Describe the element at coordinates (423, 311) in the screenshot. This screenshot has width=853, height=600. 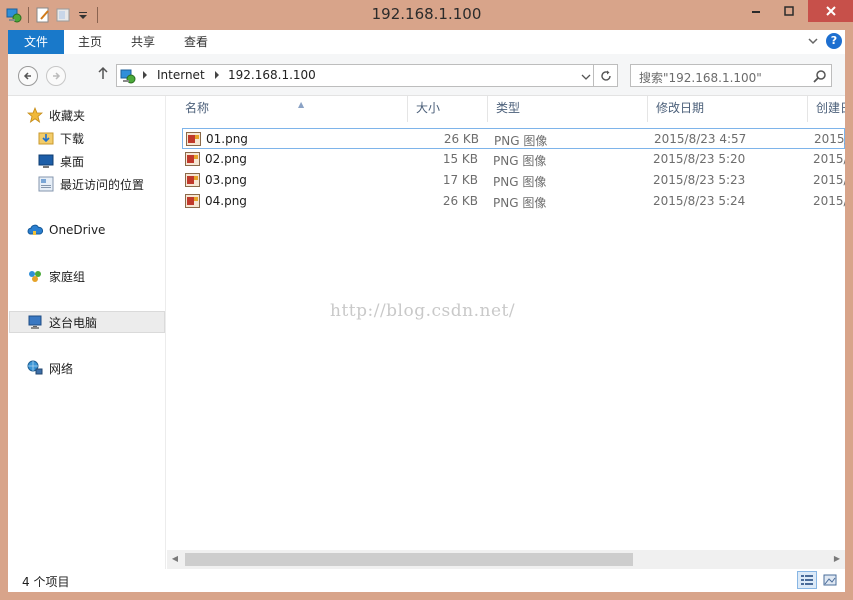
I see `watermark: http://blog.csdn.net/` at that location.